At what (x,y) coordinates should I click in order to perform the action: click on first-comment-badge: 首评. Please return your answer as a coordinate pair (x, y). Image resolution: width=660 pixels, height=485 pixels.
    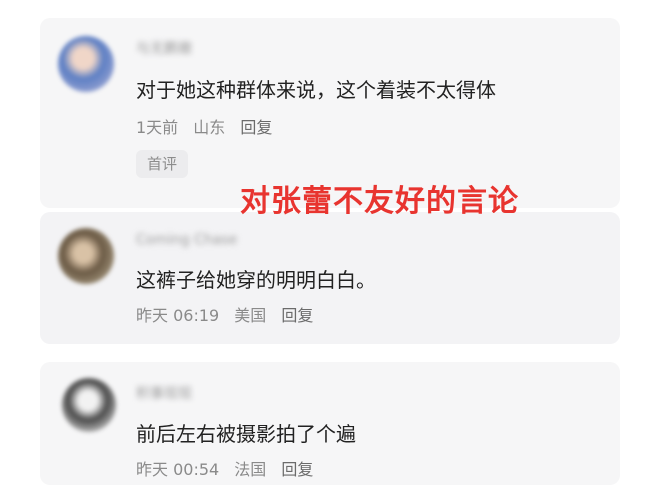
    Looking at the image, I should click on (162, 164).